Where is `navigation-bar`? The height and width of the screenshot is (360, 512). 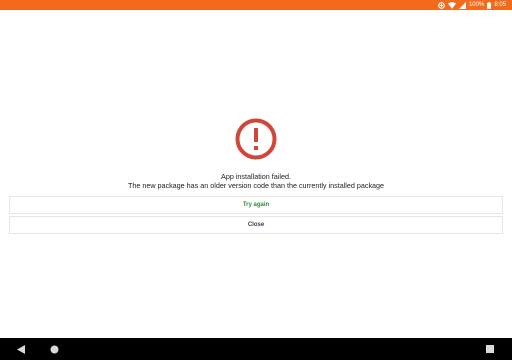
navigation-bar is located at coordinates (256, 349).